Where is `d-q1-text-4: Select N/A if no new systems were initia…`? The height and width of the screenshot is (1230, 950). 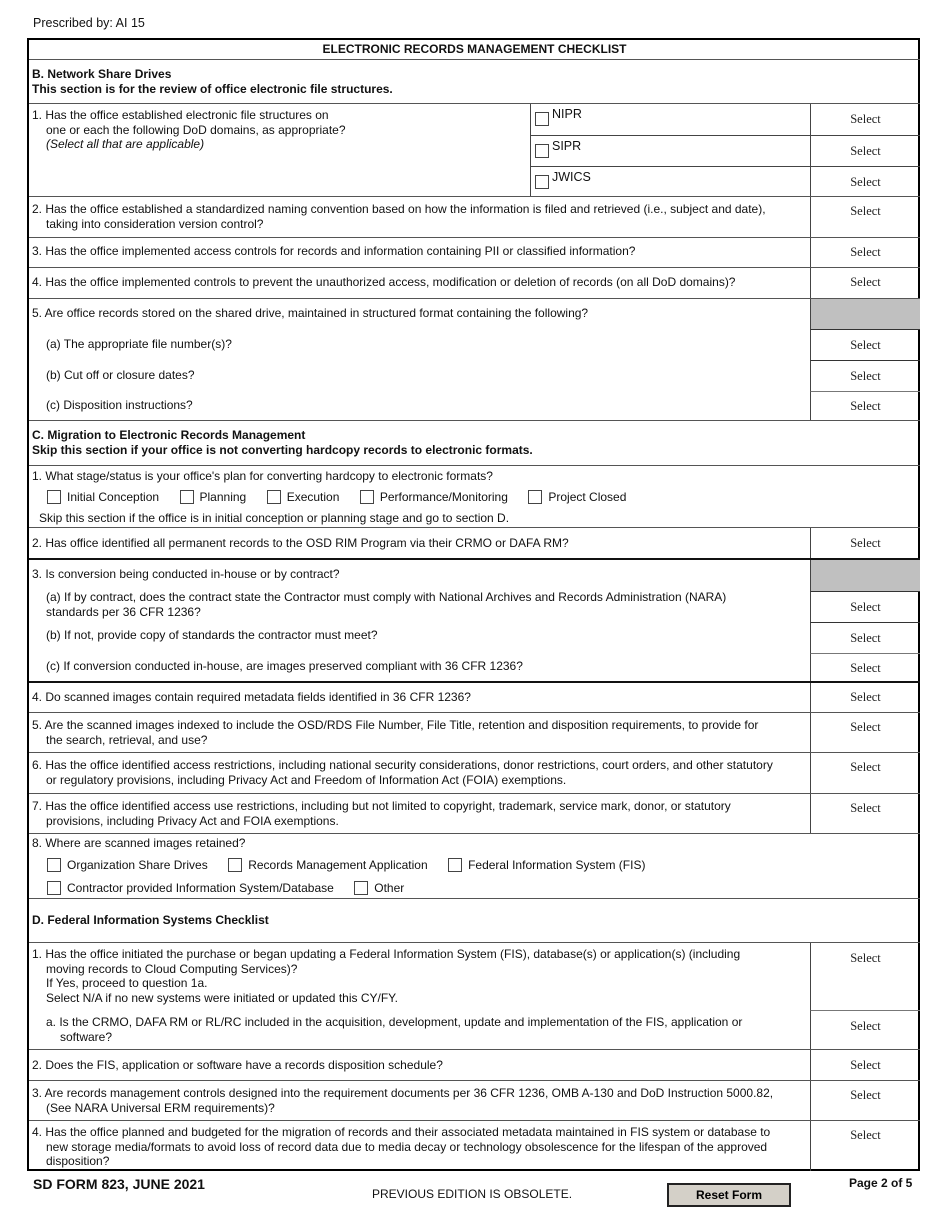 d-q1-text-4: Select N/A if no new systems were initia… is located at coordinates (222, 997).